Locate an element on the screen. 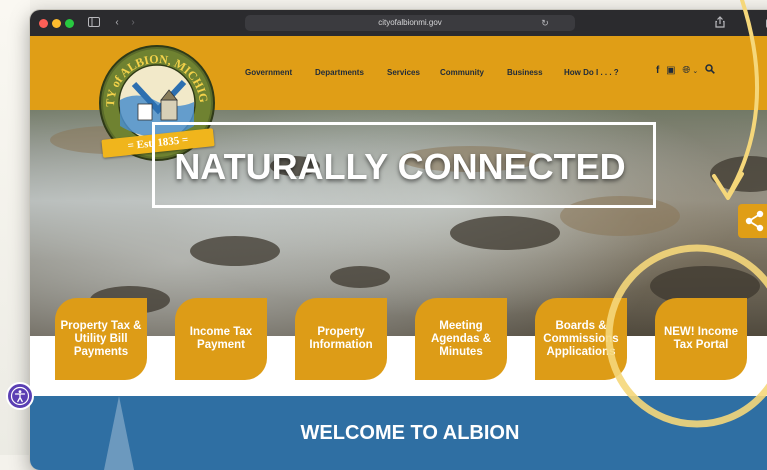 The image size is (767, 470). globe-icon: 🌐︎ is located at coordinates (687, 70).